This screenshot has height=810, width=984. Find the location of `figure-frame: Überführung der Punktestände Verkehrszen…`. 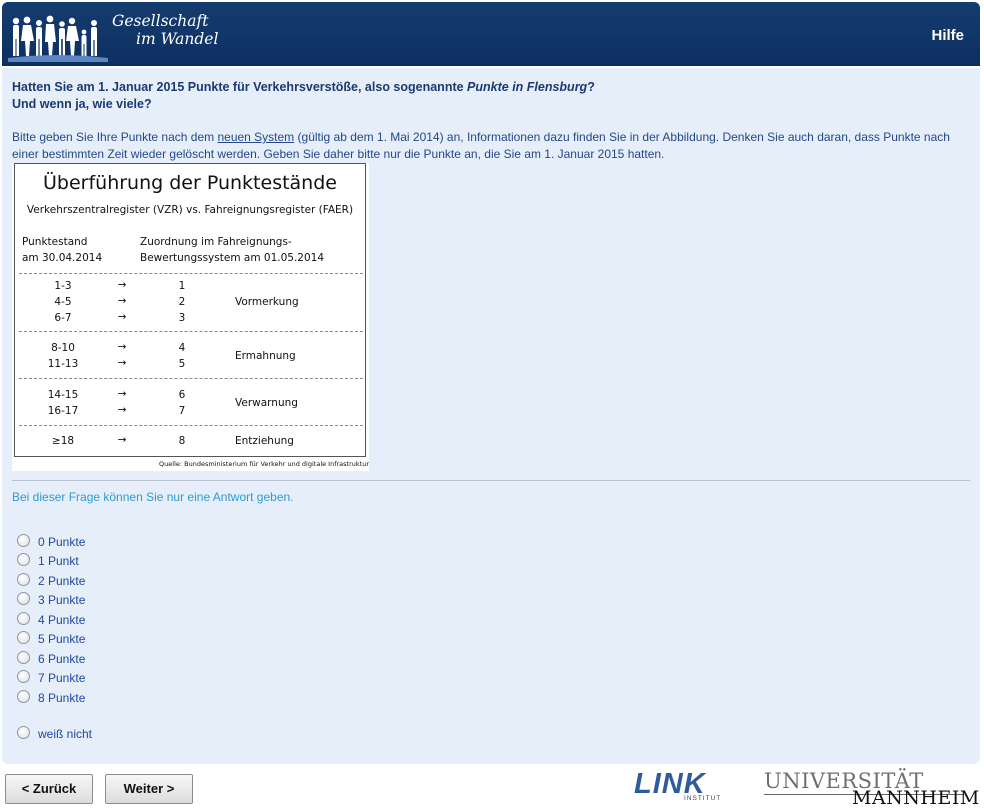

figure-frame: Überführung der Punktestände Verkehrszen… is located at coordinates (190, 310).